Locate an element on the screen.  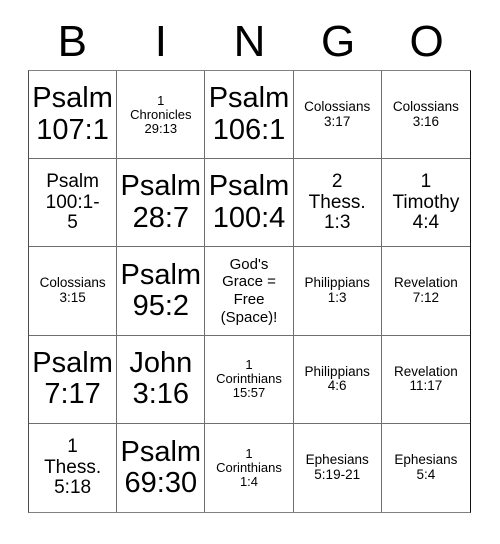
bingo-cell-label: 1 Timothy 4:4 is located at coordinates (426, 202).